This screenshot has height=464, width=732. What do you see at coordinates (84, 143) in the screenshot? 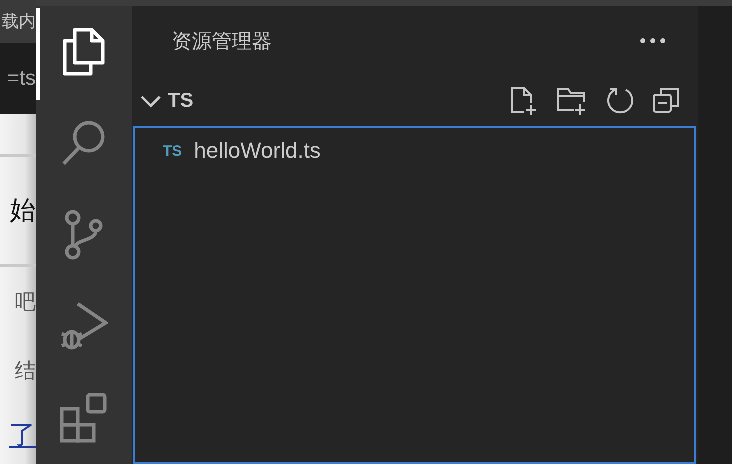
I see `search-icon` at bounding box center [84, 143].